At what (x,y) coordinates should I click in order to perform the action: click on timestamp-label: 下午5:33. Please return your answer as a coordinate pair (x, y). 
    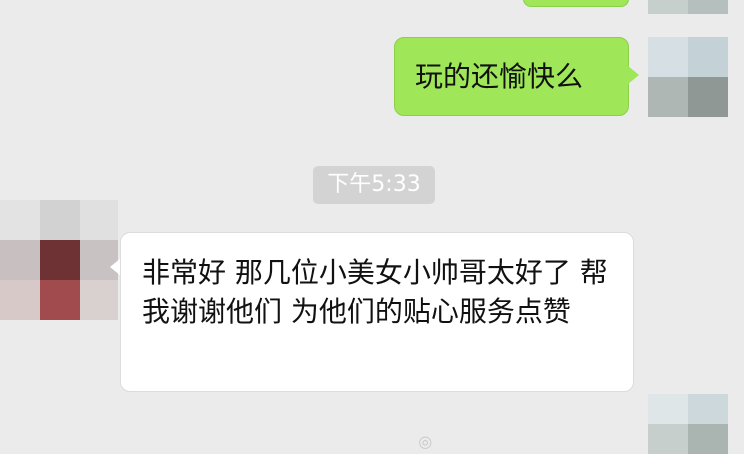
    Looking at the image, I should click on (374, 185).